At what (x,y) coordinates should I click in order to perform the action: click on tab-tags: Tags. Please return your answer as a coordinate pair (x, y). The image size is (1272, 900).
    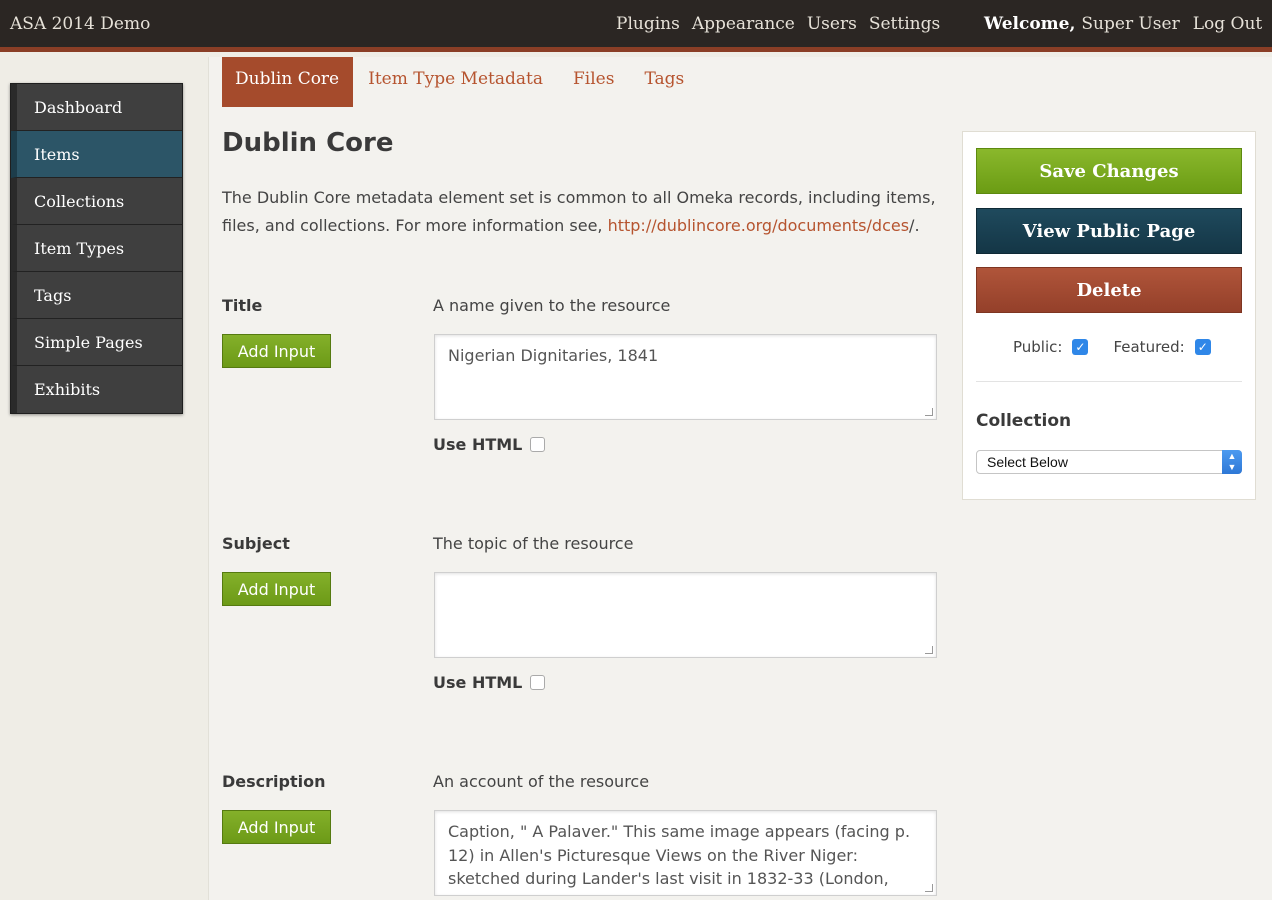
    Looking at the image, I should click on (664, 82).